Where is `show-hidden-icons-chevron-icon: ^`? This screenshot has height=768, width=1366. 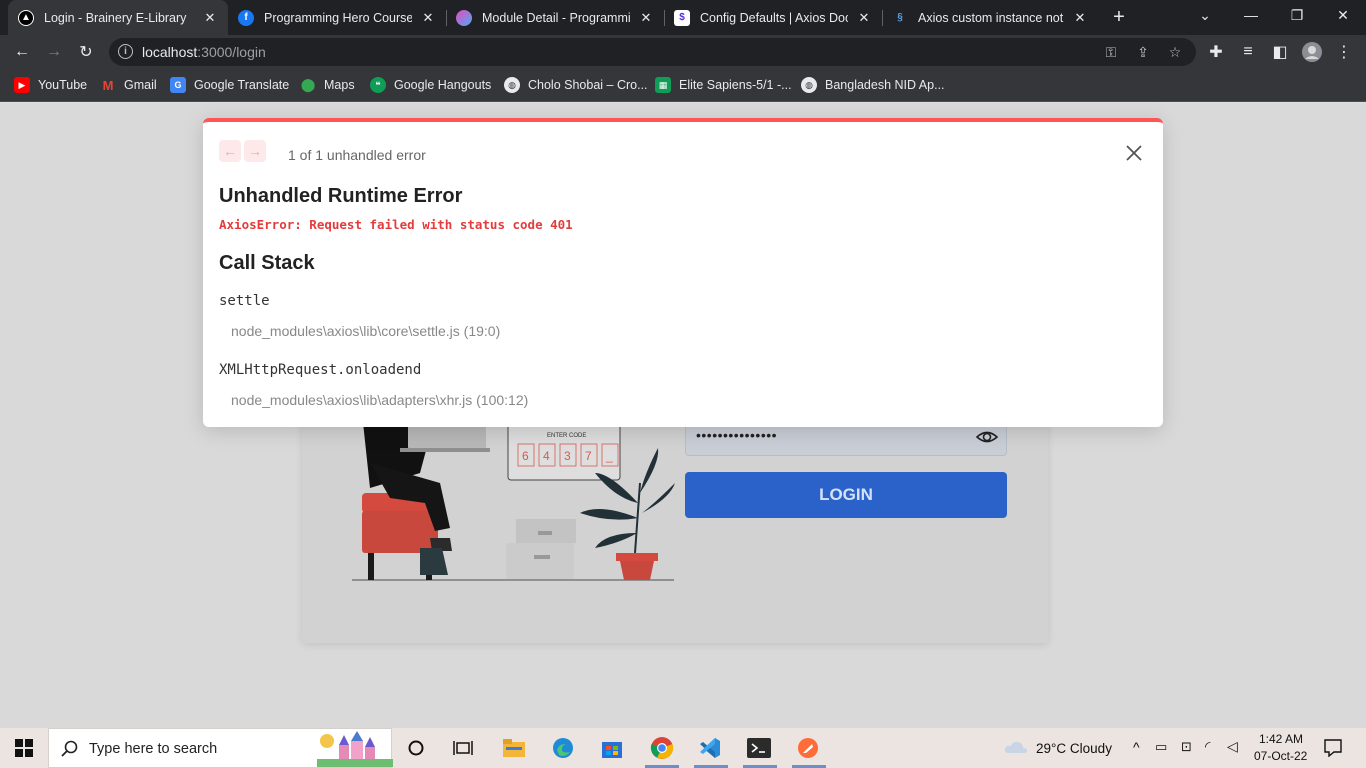
show-hidden-icons-chevron-icon: ^ is located at coordinates (1136, 747).